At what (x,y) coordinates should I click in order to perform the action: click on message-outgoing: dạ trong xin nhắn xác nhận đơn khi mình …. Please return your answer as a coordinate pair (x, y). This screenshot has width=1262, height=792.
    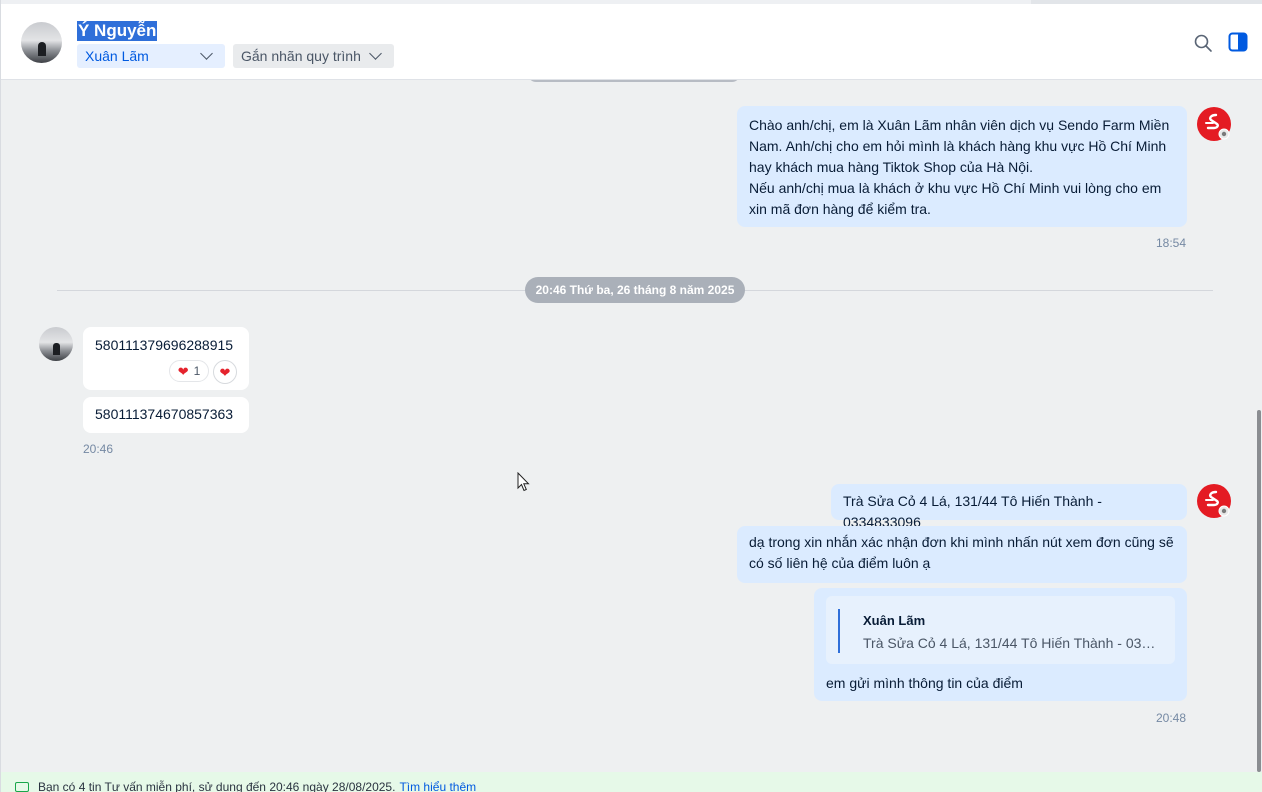
    Looking at the image, I should click on (962, 554).